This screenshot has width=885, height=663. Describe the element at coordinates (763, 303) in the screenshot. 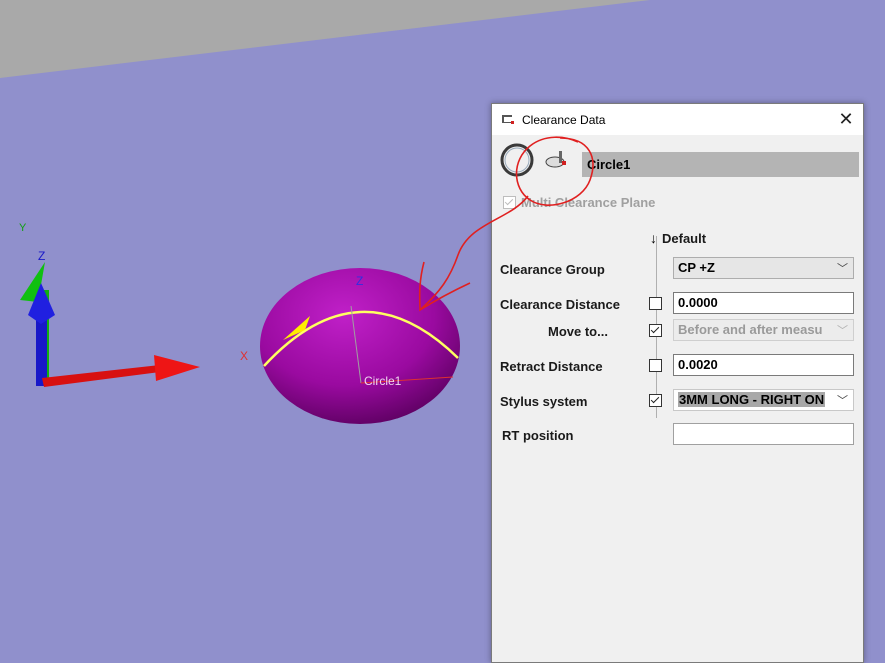

I see `clearance-distance-input: 0.0000` at that location.